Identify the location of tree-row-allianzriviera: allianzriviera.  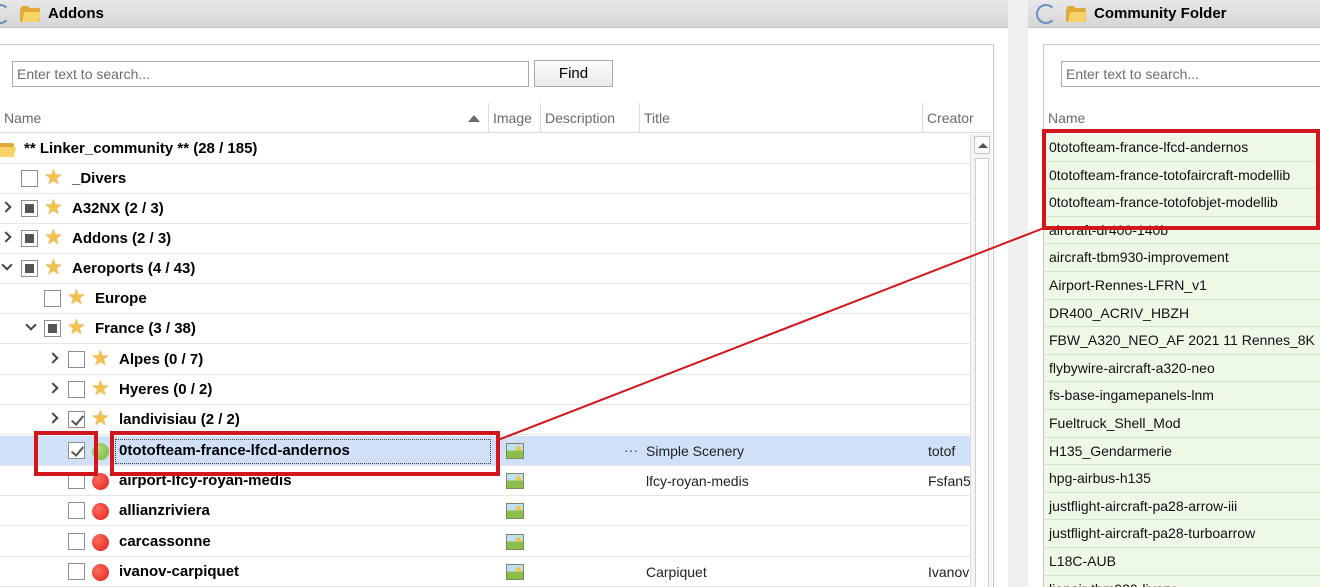
(485, 511).